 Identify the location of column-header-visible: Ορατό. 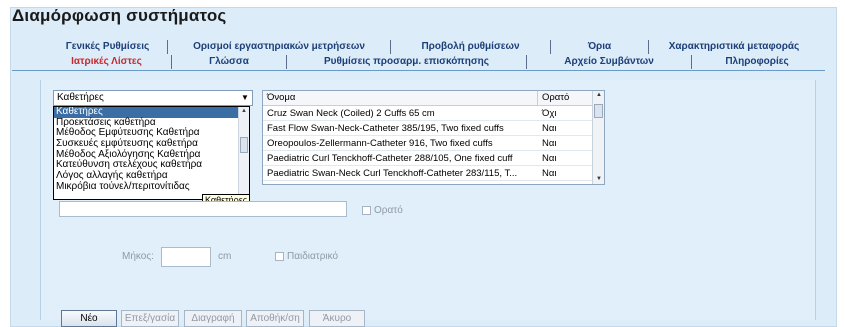
(565, 98).